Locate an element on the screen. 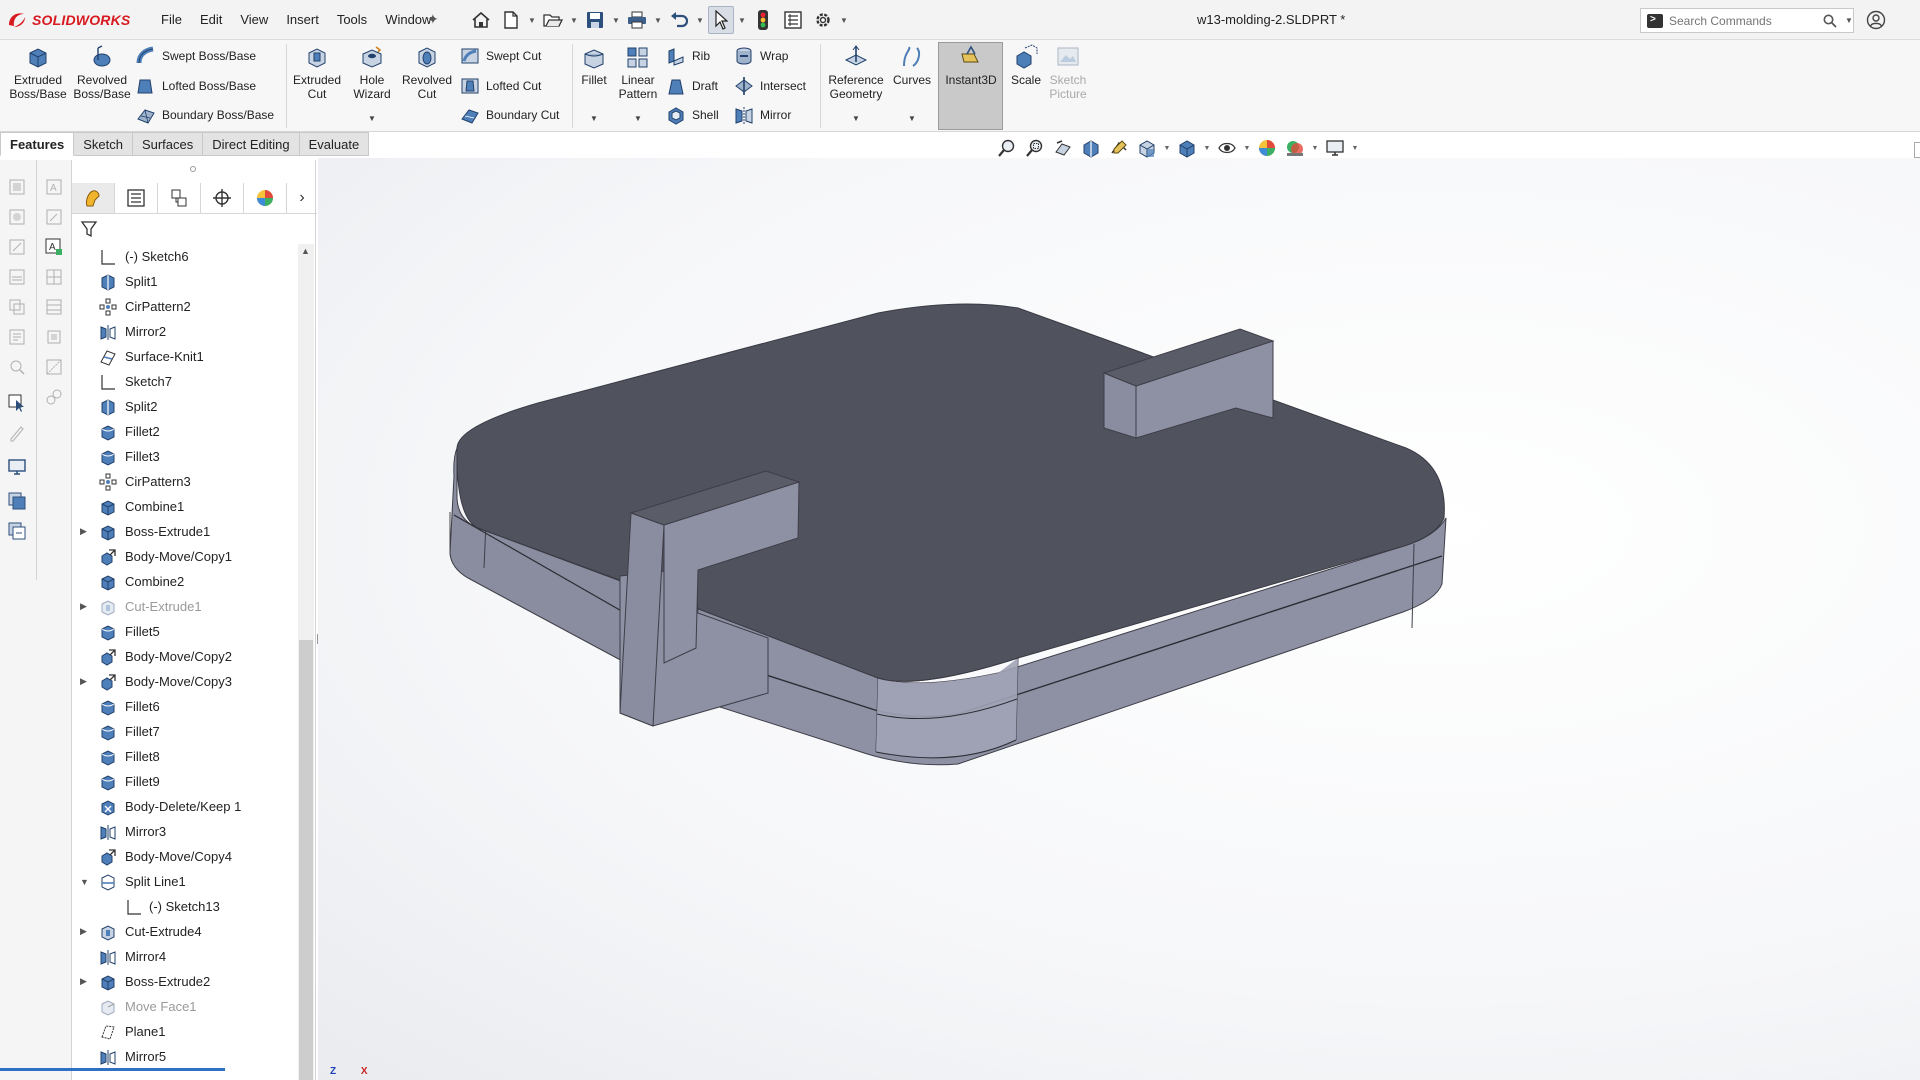 This screenshot has height=1080, width=1920. zoom-to-area-button is located at coordinates (1035, 148).